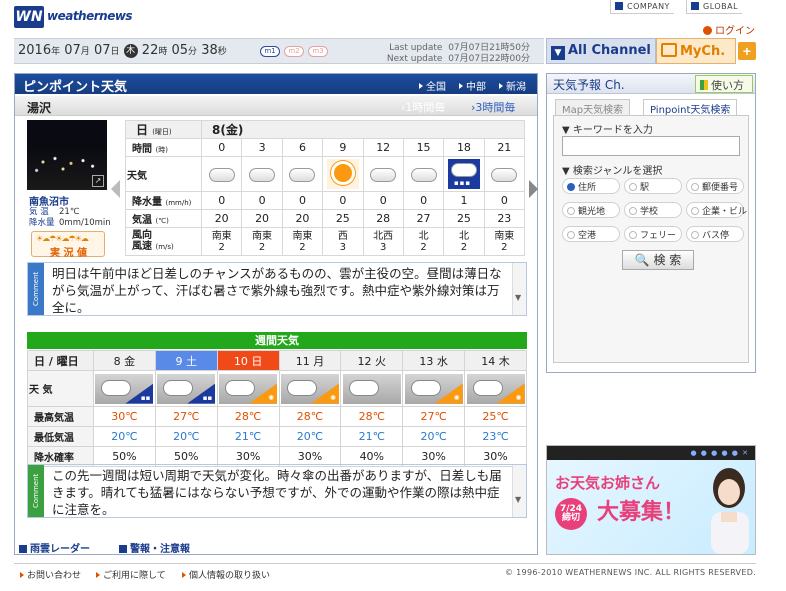  What do you see at coordinates (533, 189) in the screenshot?
I see `next-day-arrow` at bounding box center [533, 189].